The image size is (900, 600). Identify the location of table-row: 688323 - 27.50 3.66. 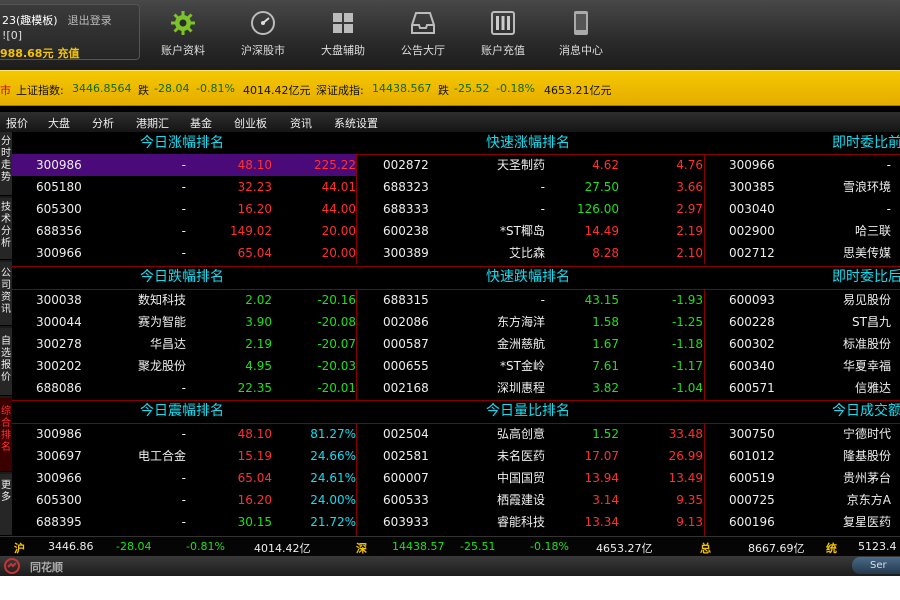
(530, 187).